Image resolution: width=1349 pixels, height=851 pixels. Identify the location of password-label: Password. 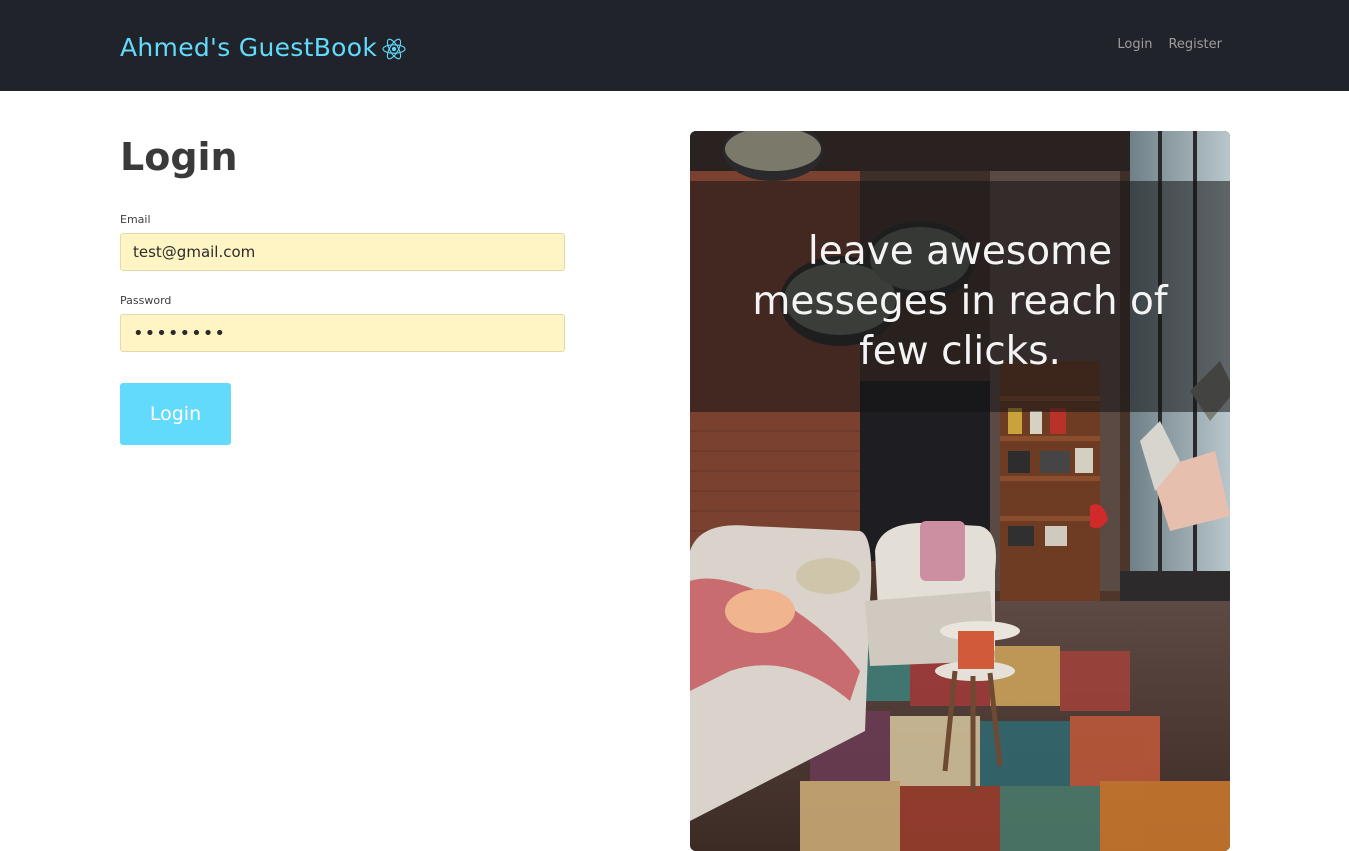
(146, 300).